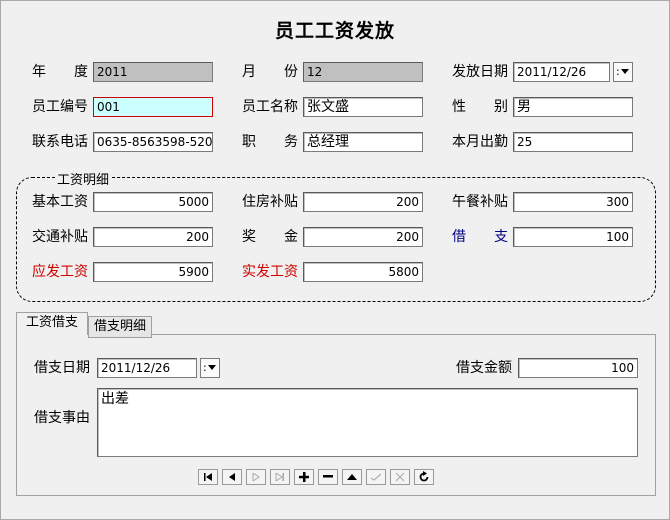 The height and width of the screenshot is (520, 670). What do you see at coordinates (153, 142) in the screenshot?
I see `phone-field: 0635-8563598-520` at bounding box center [153, 142].